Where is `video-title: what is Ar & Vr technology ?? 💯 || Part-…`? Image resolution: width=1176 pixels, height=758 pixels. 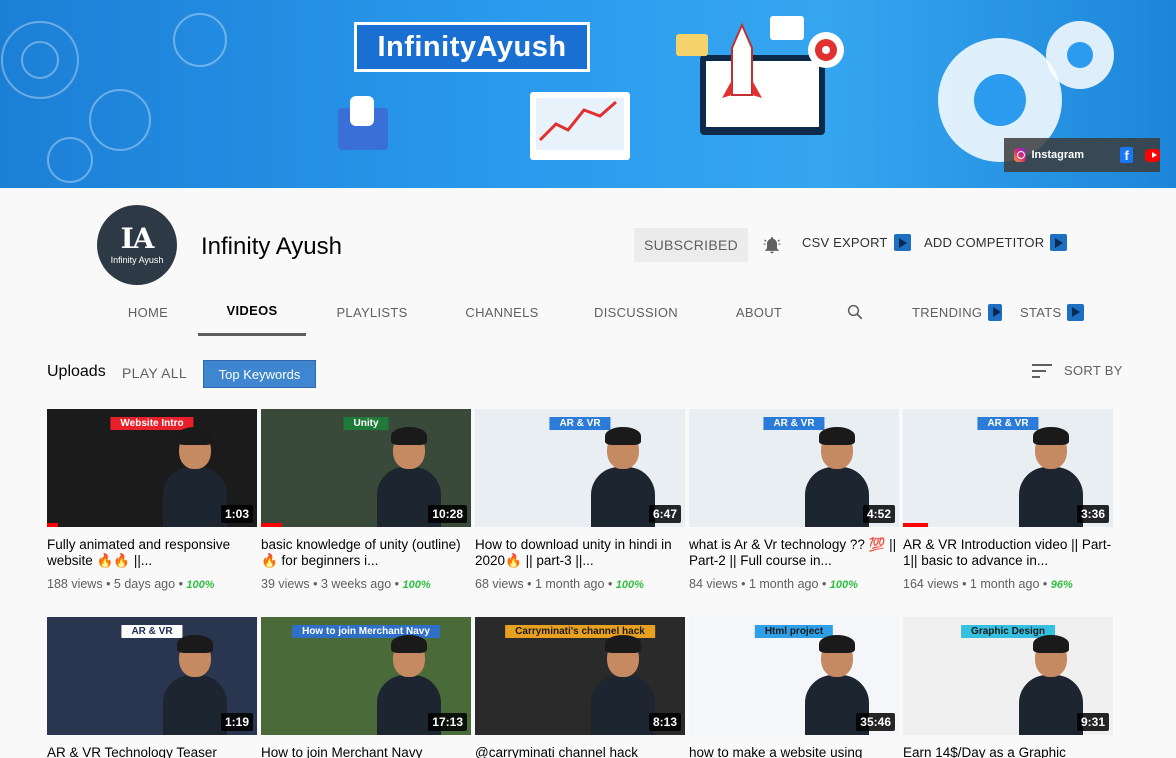
video-title: what is Ar & Vr technology ?? 💯 || Part-… is located at coordinates (794, 553).